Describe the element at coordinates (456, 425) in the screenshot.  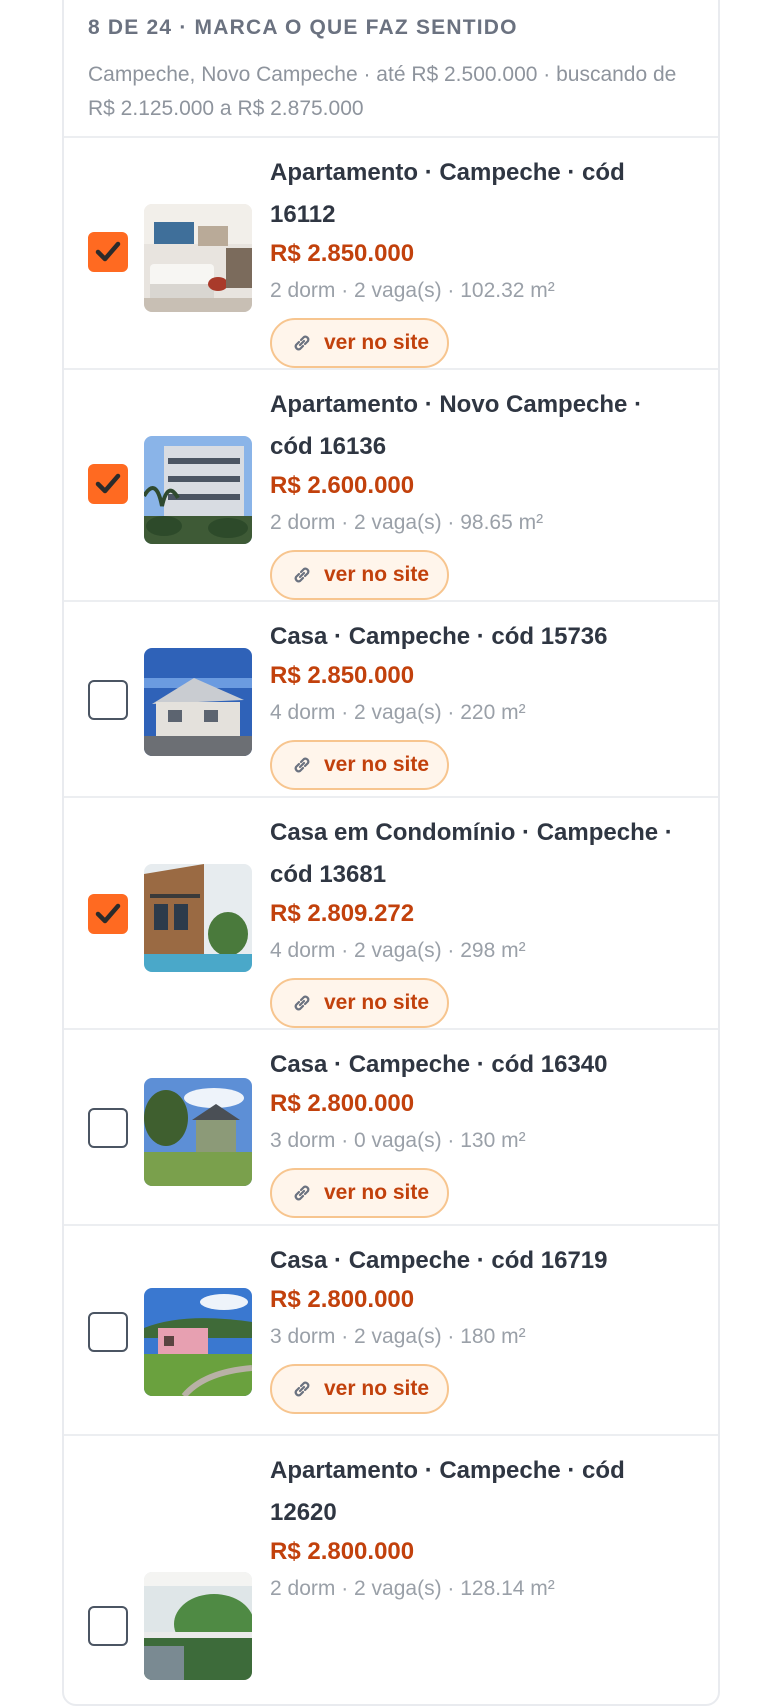
I see `listing-title: Apartamento · Novo Campeche · cód 16136` at that location.